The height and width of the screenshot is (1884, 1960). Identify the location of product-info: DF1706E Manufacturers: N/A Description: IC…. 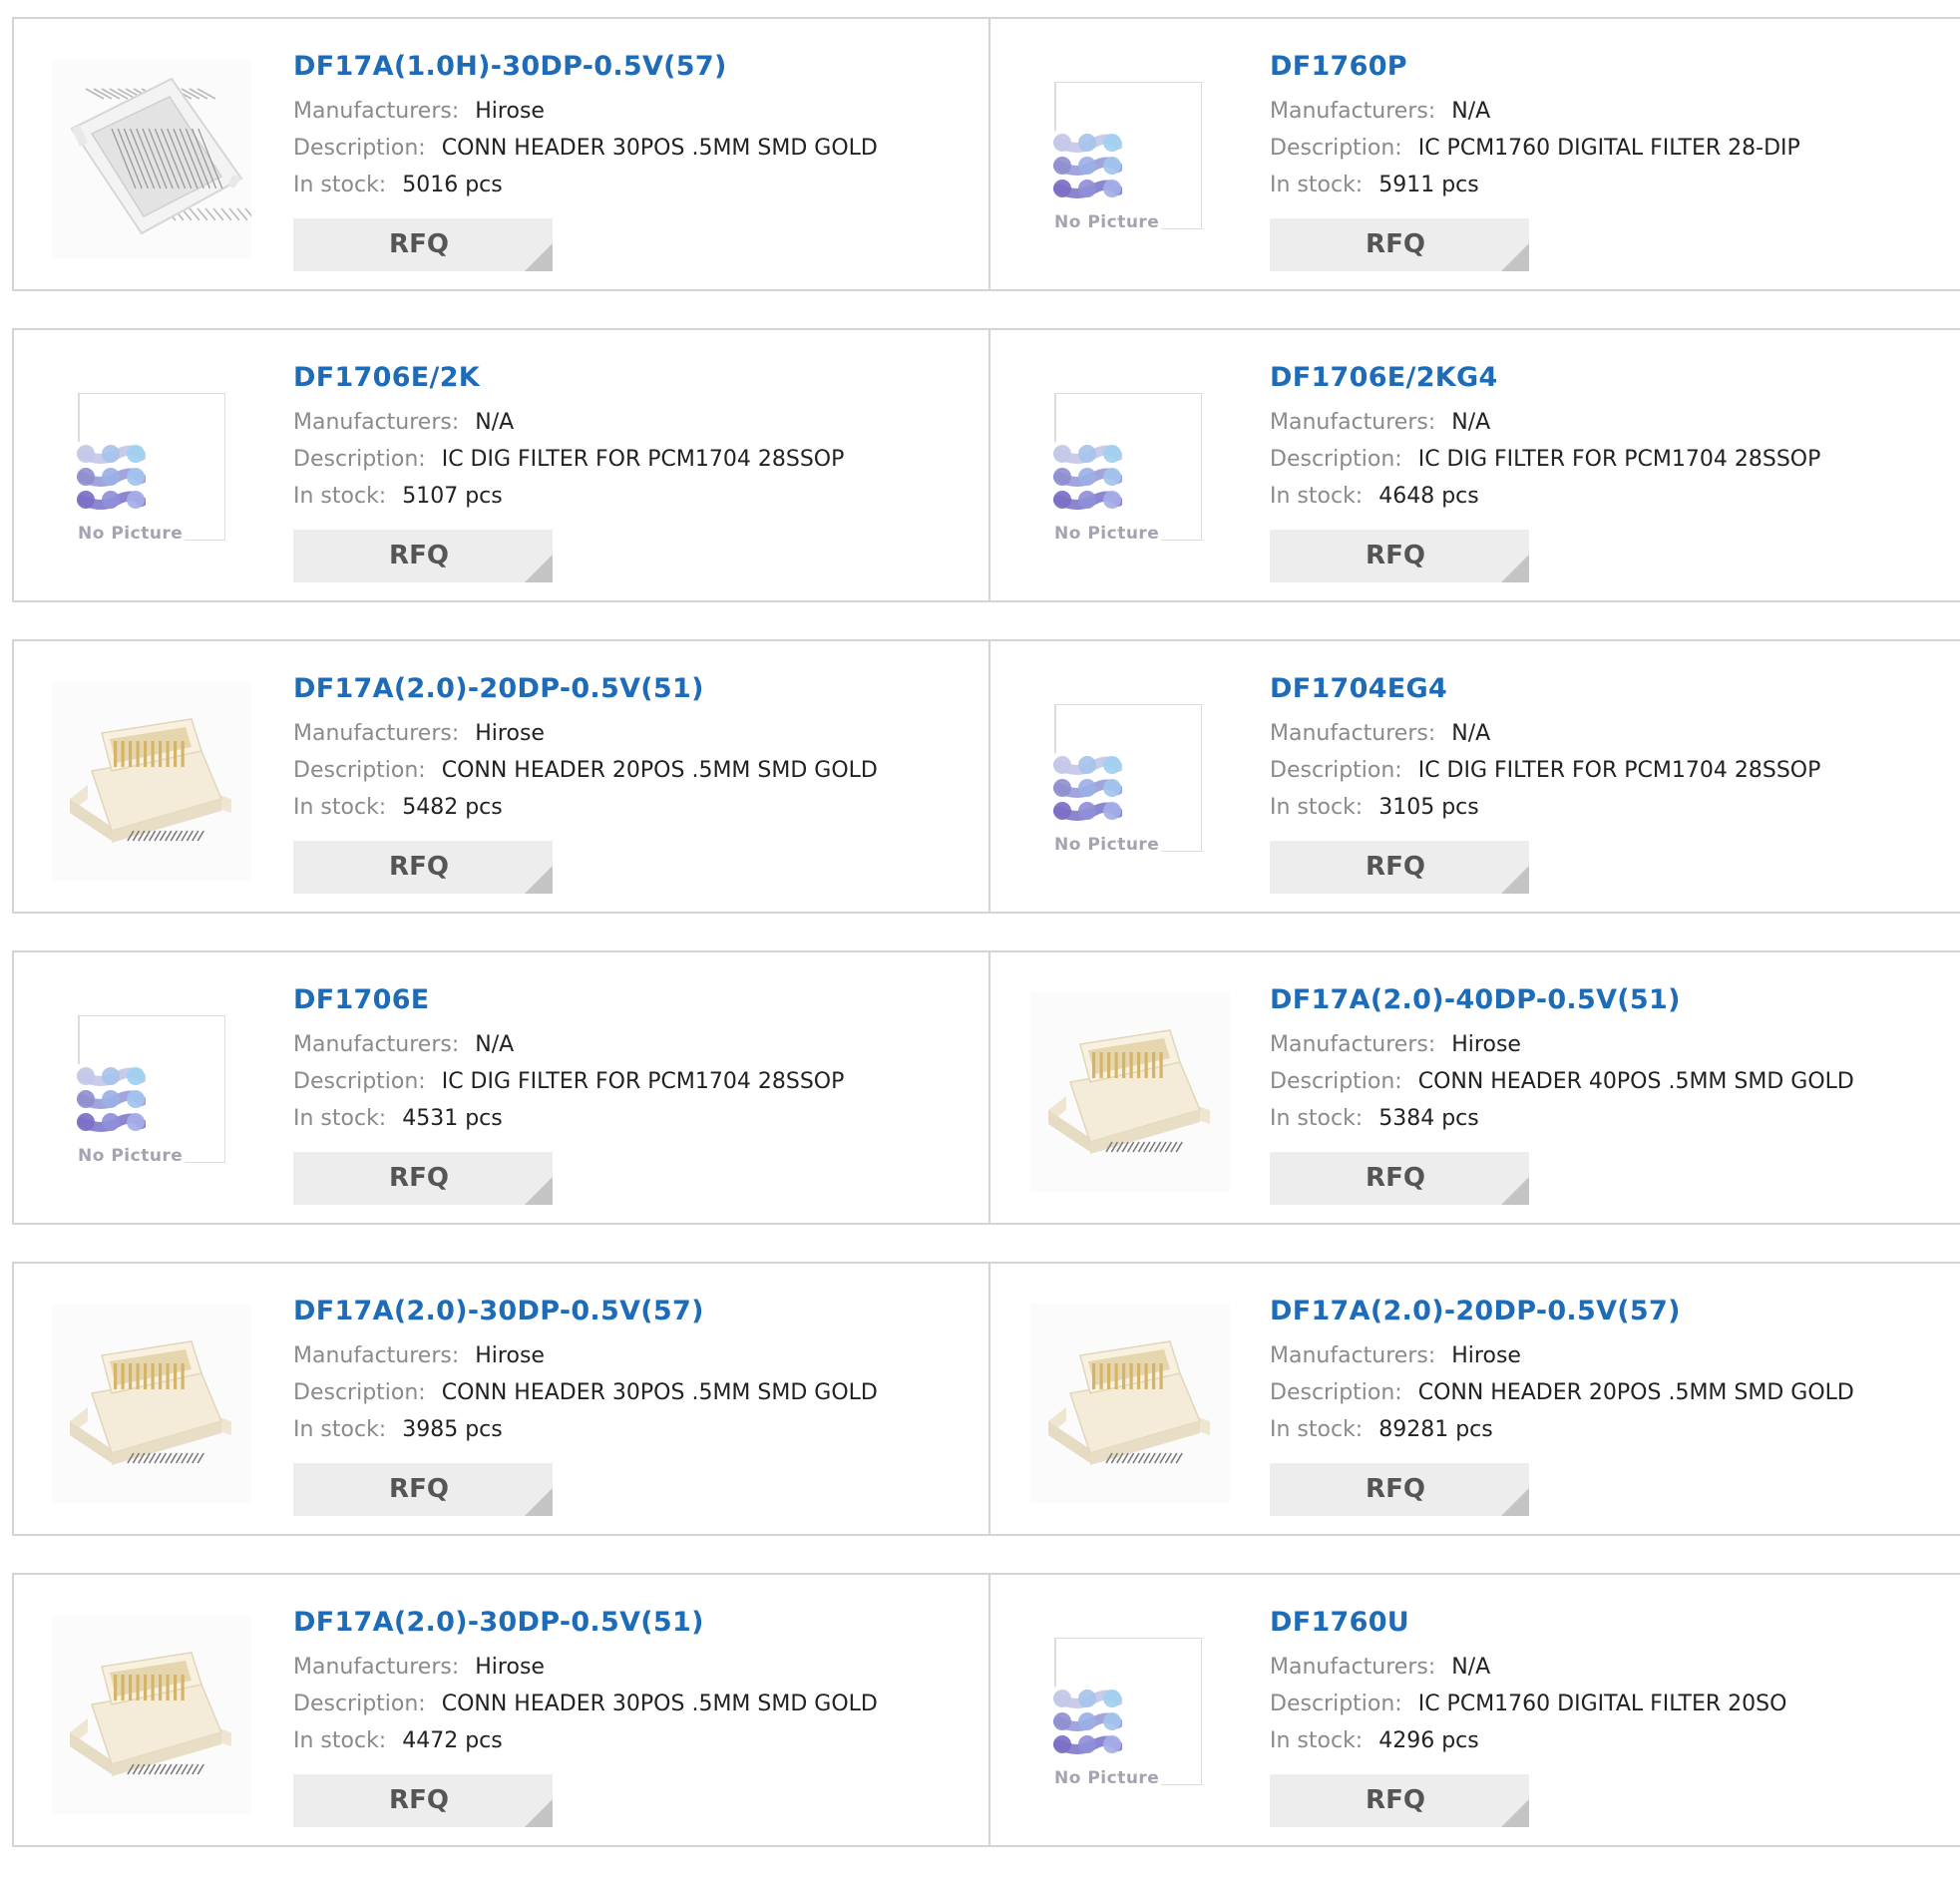
(568, 1058).